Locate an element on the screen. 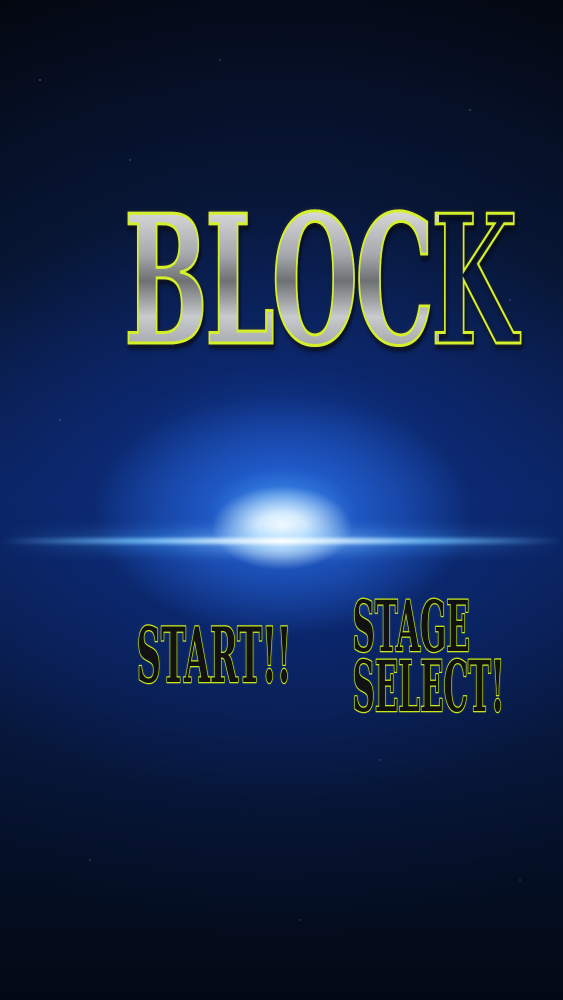 The width and height of the screenshot is (563, 1000). game-title: BLOCK is located at coordinates (320, 280).